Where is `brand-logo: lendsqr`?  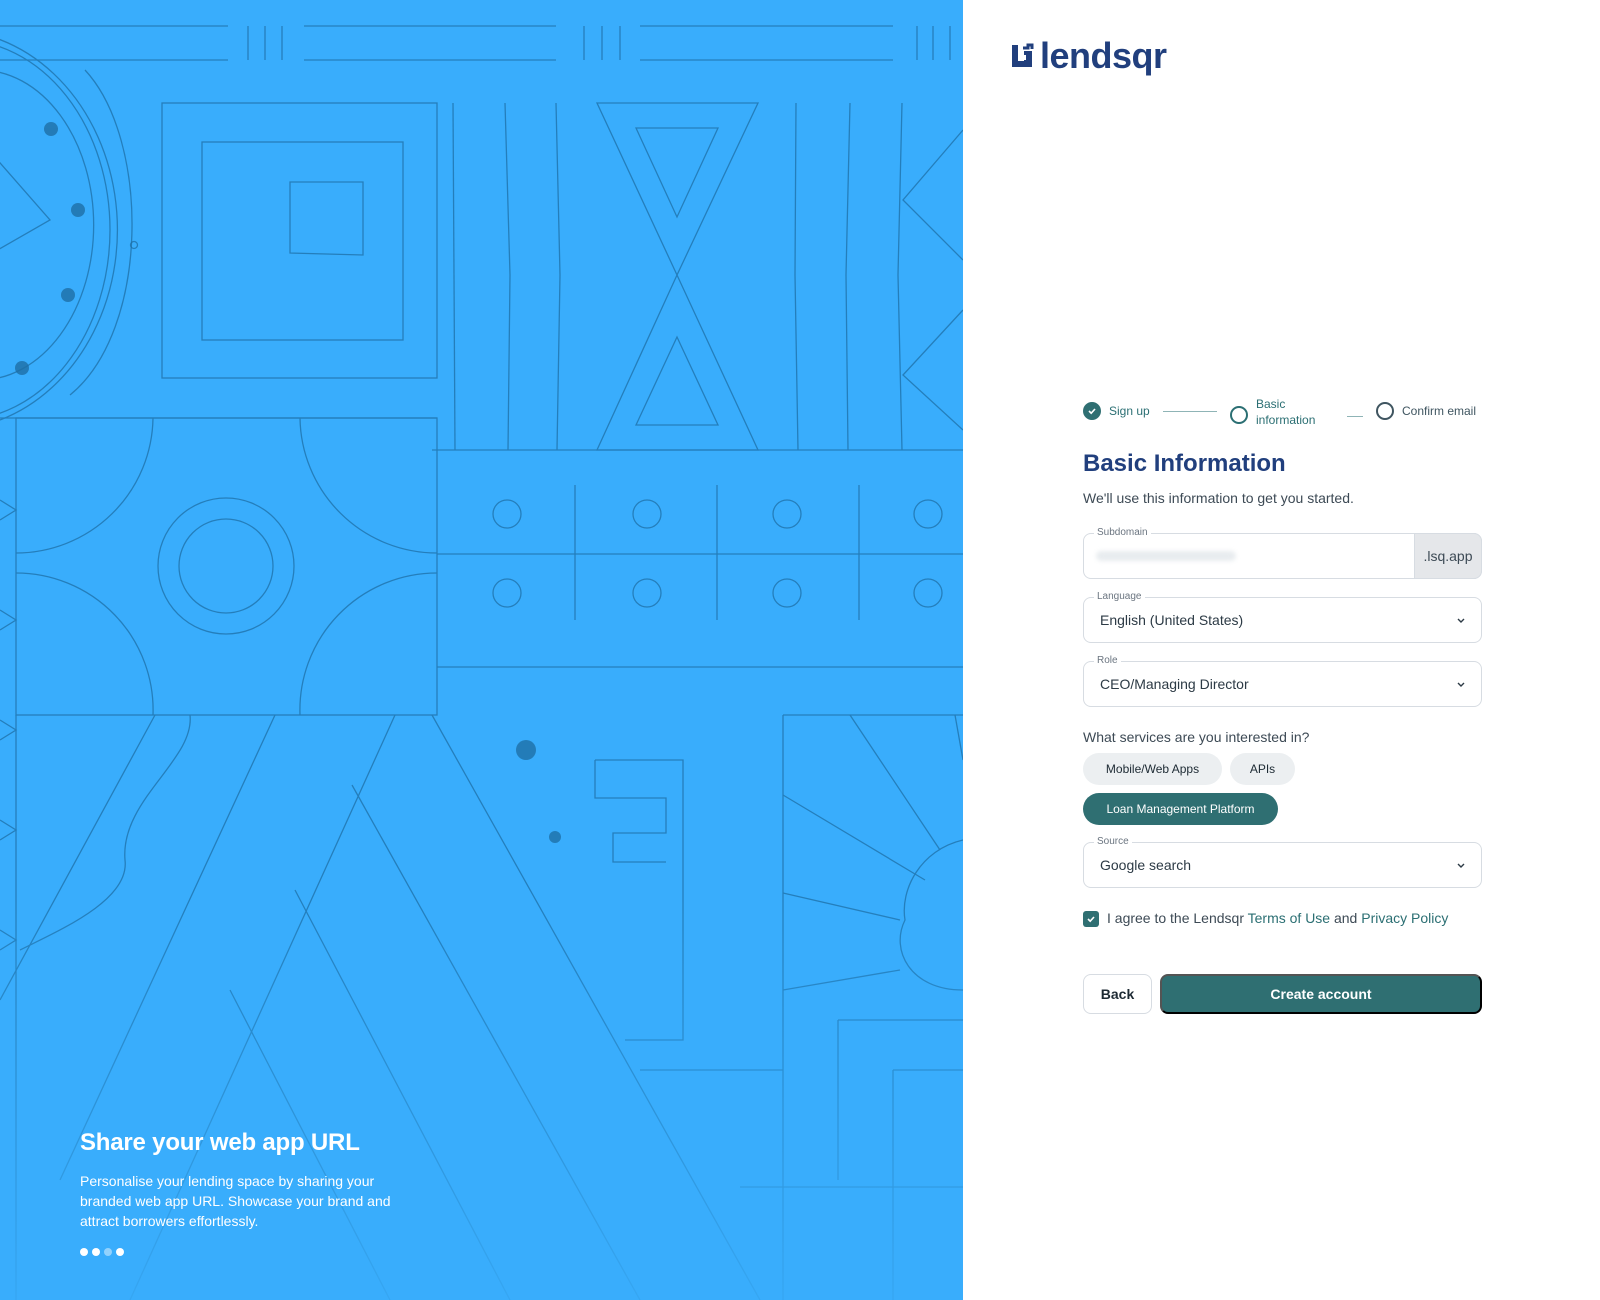 brand-logo: lendsqr is located at coordinates (1088, 56).